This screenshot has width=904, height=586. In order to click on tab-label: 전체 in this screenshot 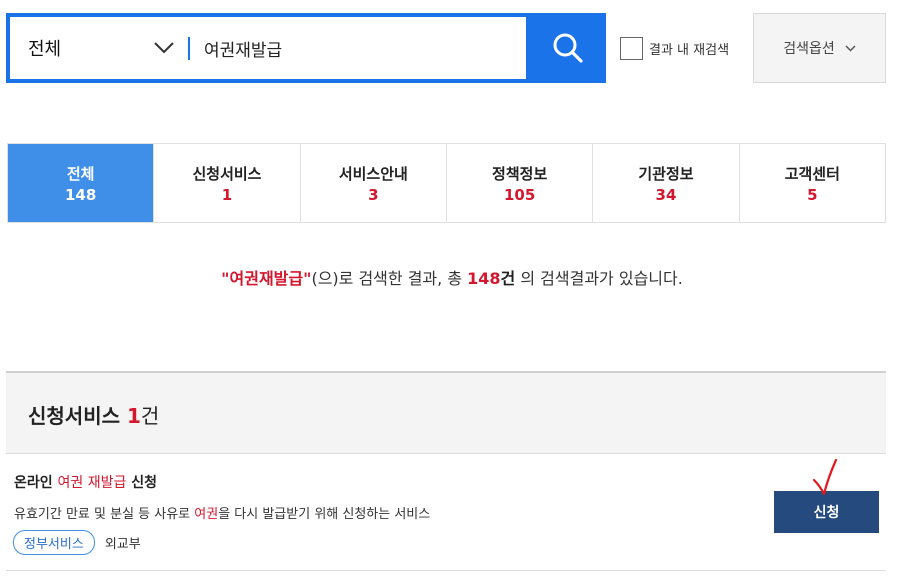, I will do `click(80, 173)`.